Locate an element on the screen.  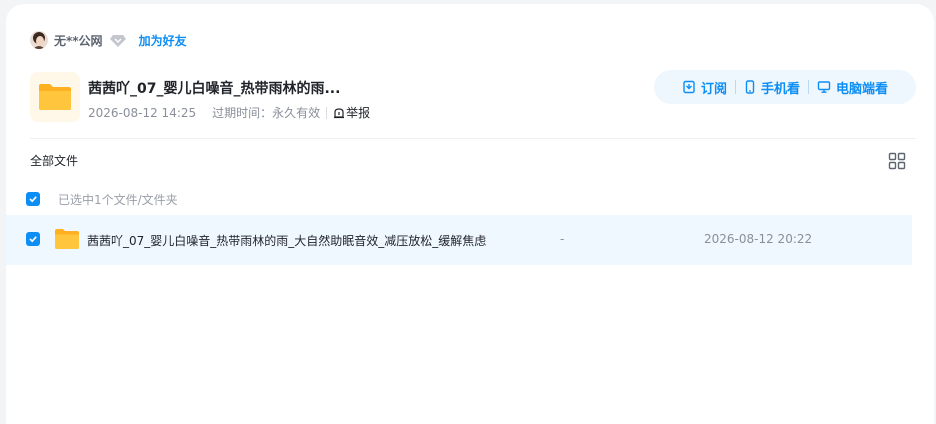
share-date: 2026-08-12 14:25 is located at coordinates (142, 112).